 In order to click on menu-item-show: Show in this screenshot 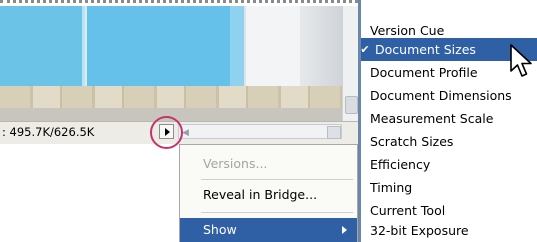, I will do `click(268, 230)`.